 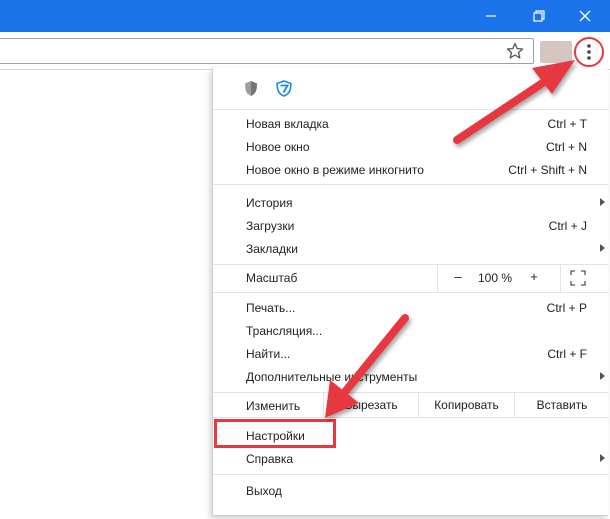 What do you see at coordinates (272, 278) in the screenshot?
I see `zoom-label: Масштаб` at bounding box center [272, 278].